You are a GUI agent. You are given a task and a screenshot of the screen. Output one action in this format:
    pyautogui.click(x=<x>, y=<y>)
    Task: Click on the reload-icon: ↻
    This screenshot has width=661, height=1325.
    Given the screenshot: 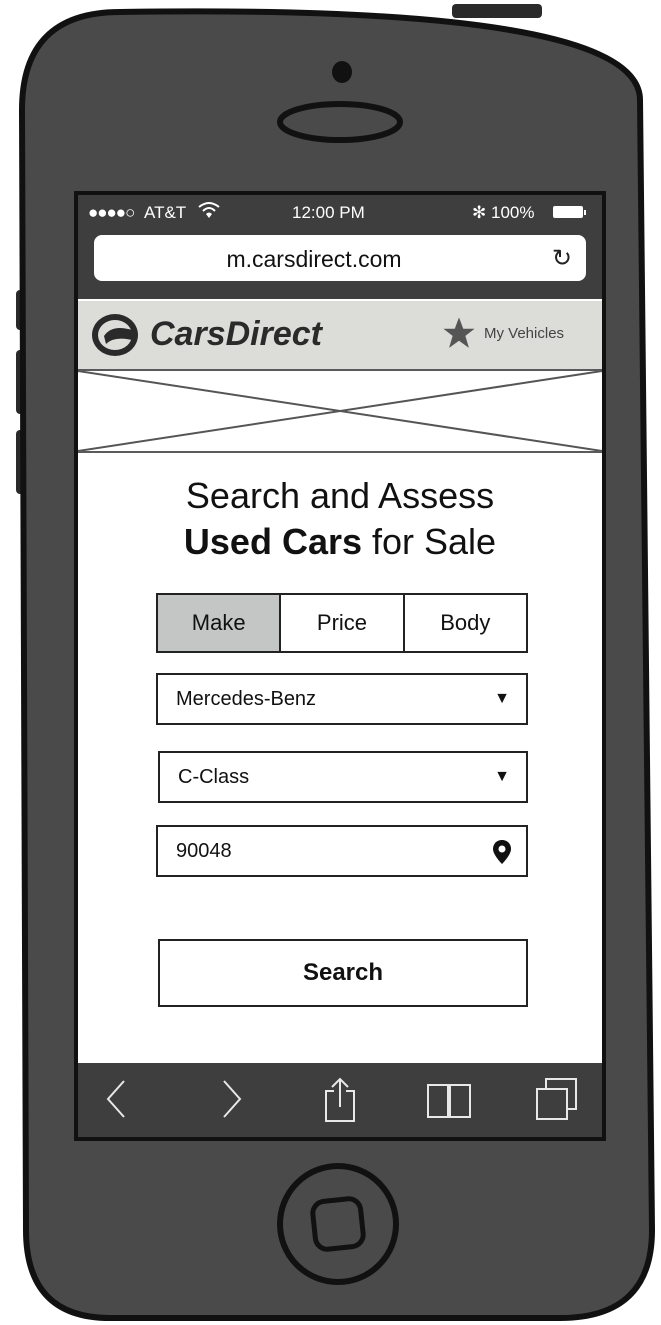 What is the action you would take?
    pyautogui.click(x=562, y=258)
    